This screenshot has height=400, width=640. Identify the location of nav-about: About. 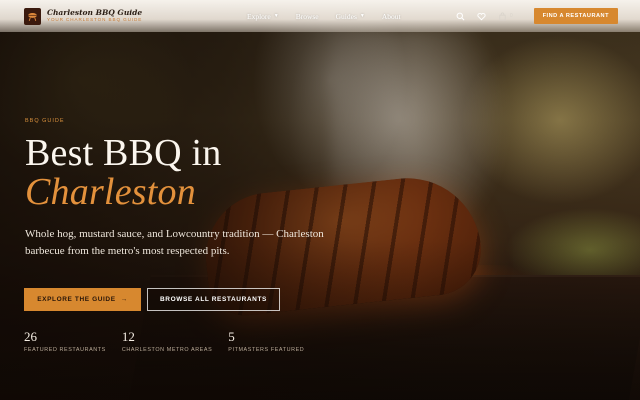
(391, 16).